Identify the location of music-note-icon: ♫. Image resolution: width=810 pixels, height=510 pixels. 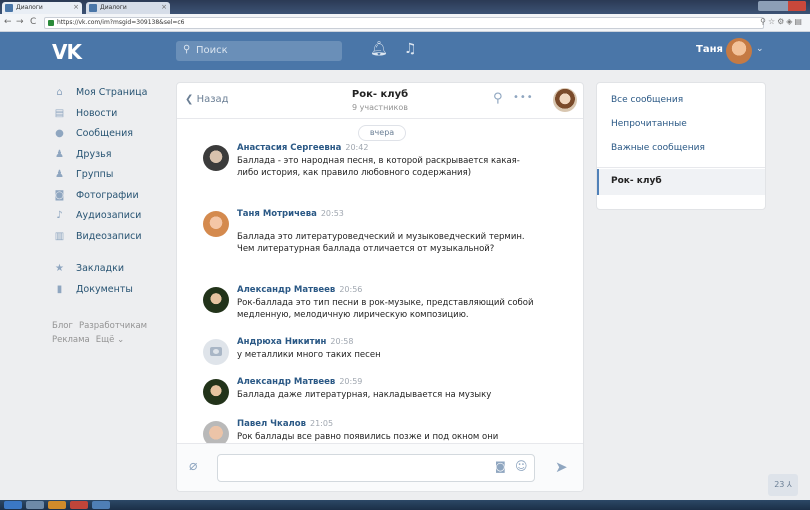
(410, 49).